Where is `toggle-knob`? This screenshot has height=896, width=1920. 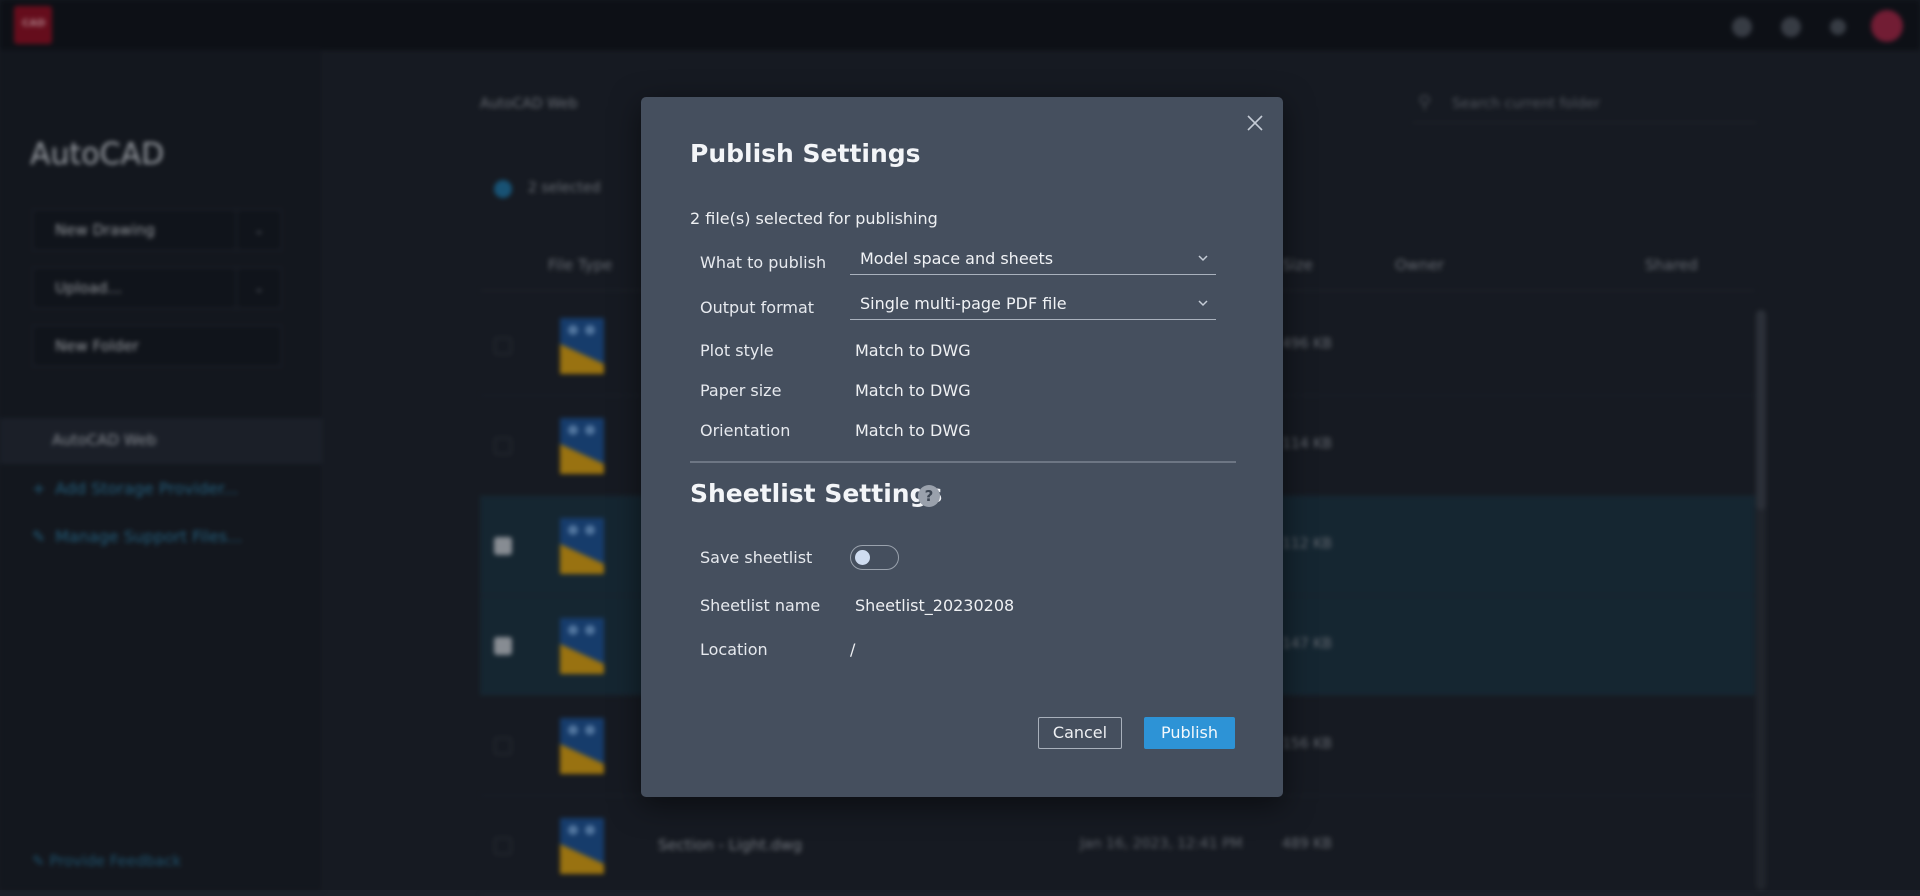 toggle-knob is located at coordinates (862, 557).